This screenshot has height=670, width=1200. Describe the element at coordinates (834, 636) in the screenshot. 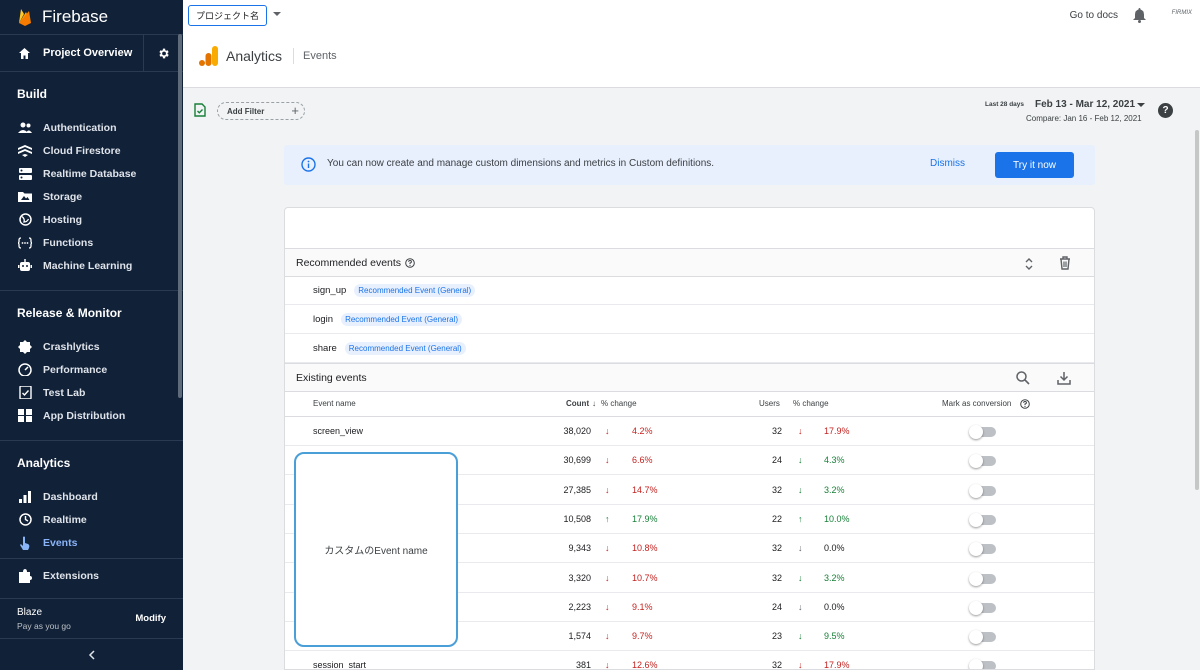

I see `users-change: 9.5%` at that location.